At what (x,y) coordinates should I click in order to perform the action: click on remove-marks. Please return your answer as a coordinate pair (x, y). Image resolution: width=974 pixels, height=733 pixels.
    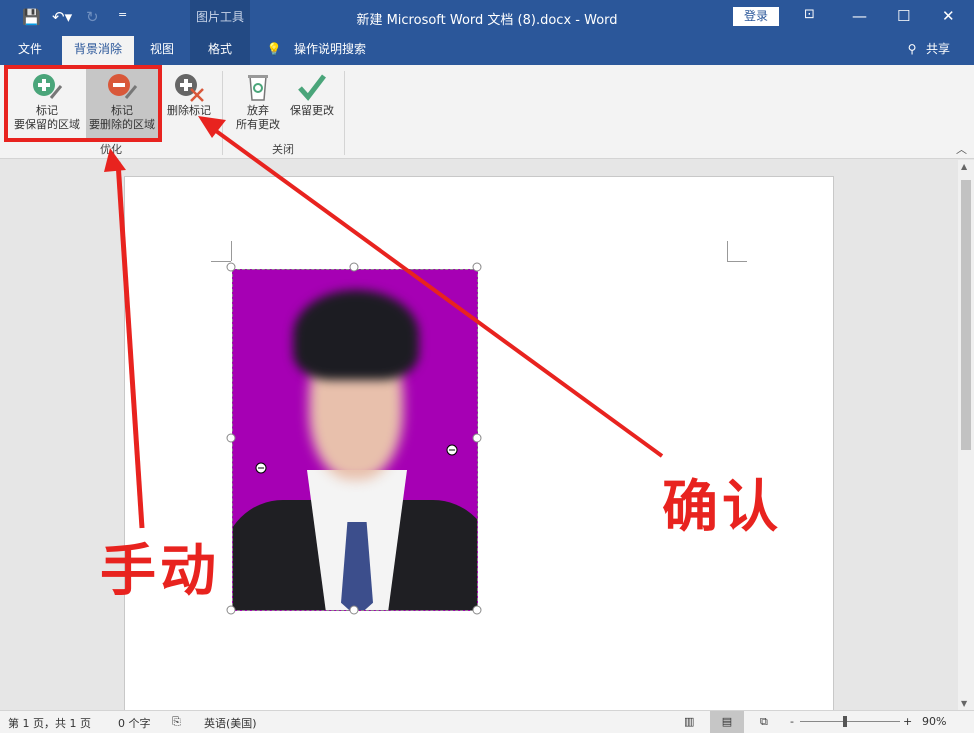
    Looking at the image, I should click on (356, 459).